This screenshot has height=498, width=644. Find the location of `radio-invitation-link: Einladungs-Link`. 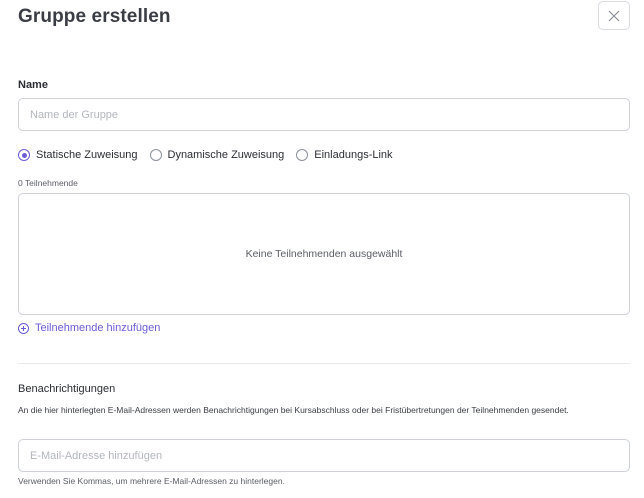

radio-invitation-link: Einladungs-Link is located at coordinates (344, 155).